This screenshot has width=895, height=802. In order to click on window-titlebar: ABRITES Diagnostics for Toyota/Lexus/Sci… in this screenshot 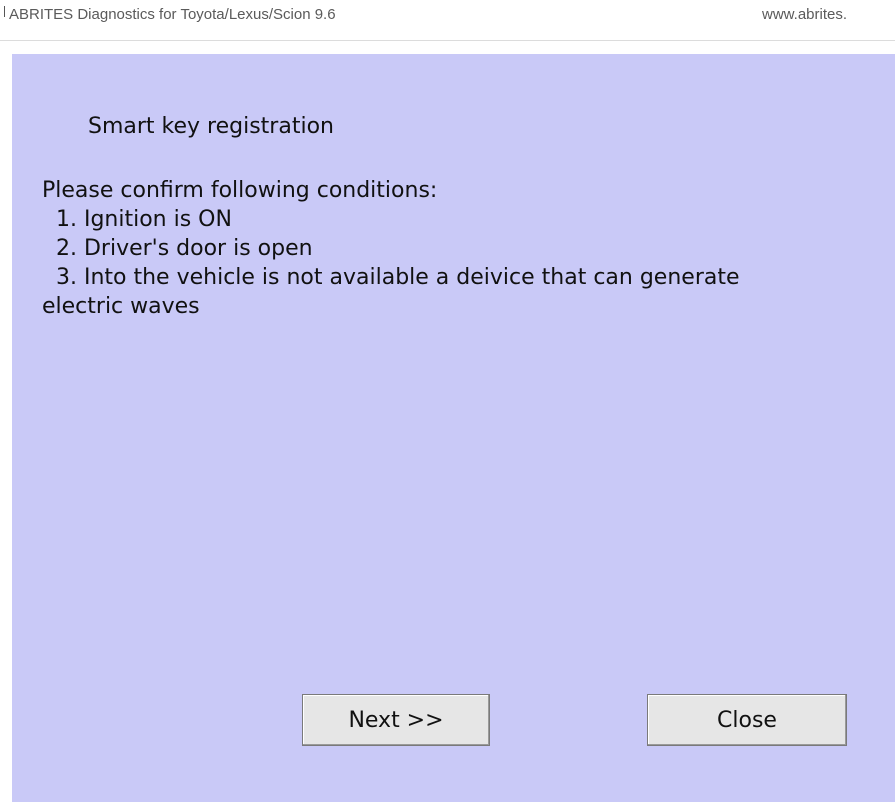, I will do `click(447, 20)`.